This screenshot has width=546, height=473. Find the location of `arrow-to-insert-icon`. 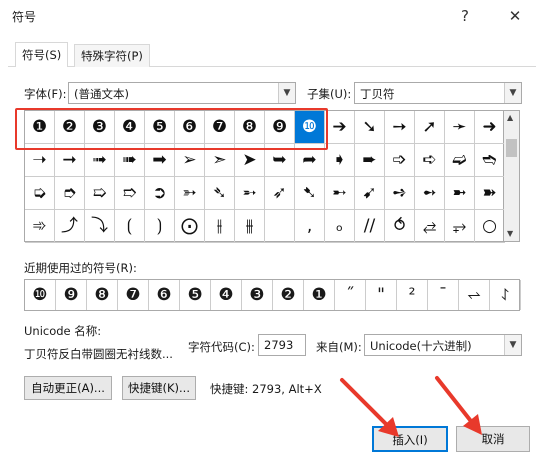

arrow-to-insert-icon is located at coordinates (369, 407).